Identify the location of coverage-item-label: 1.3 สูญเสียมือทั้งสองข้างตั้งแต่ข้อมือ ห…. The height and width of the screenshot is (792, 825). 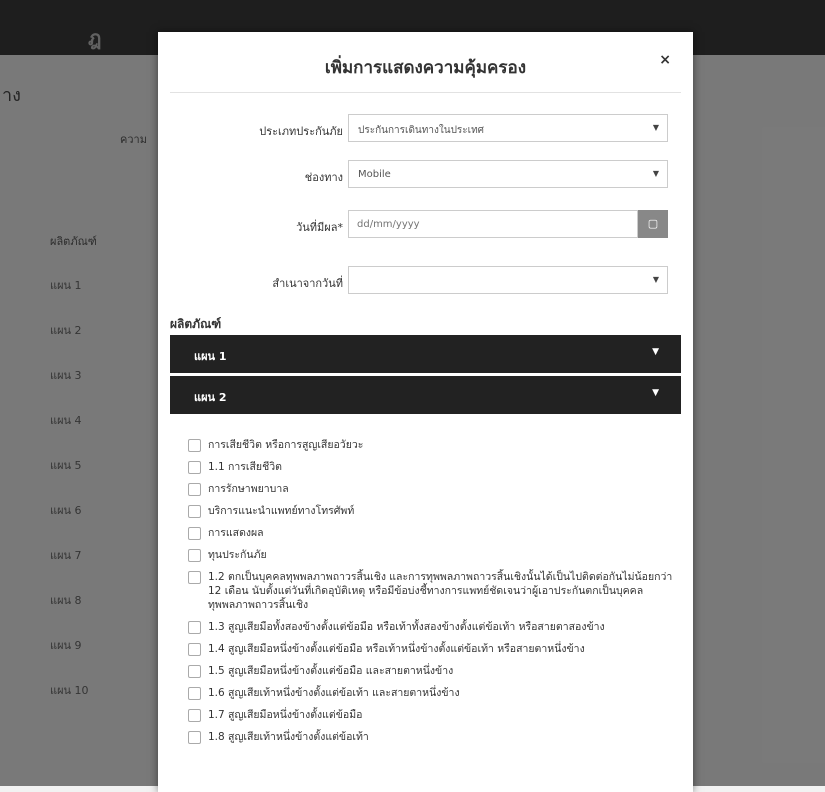
(406, 627).